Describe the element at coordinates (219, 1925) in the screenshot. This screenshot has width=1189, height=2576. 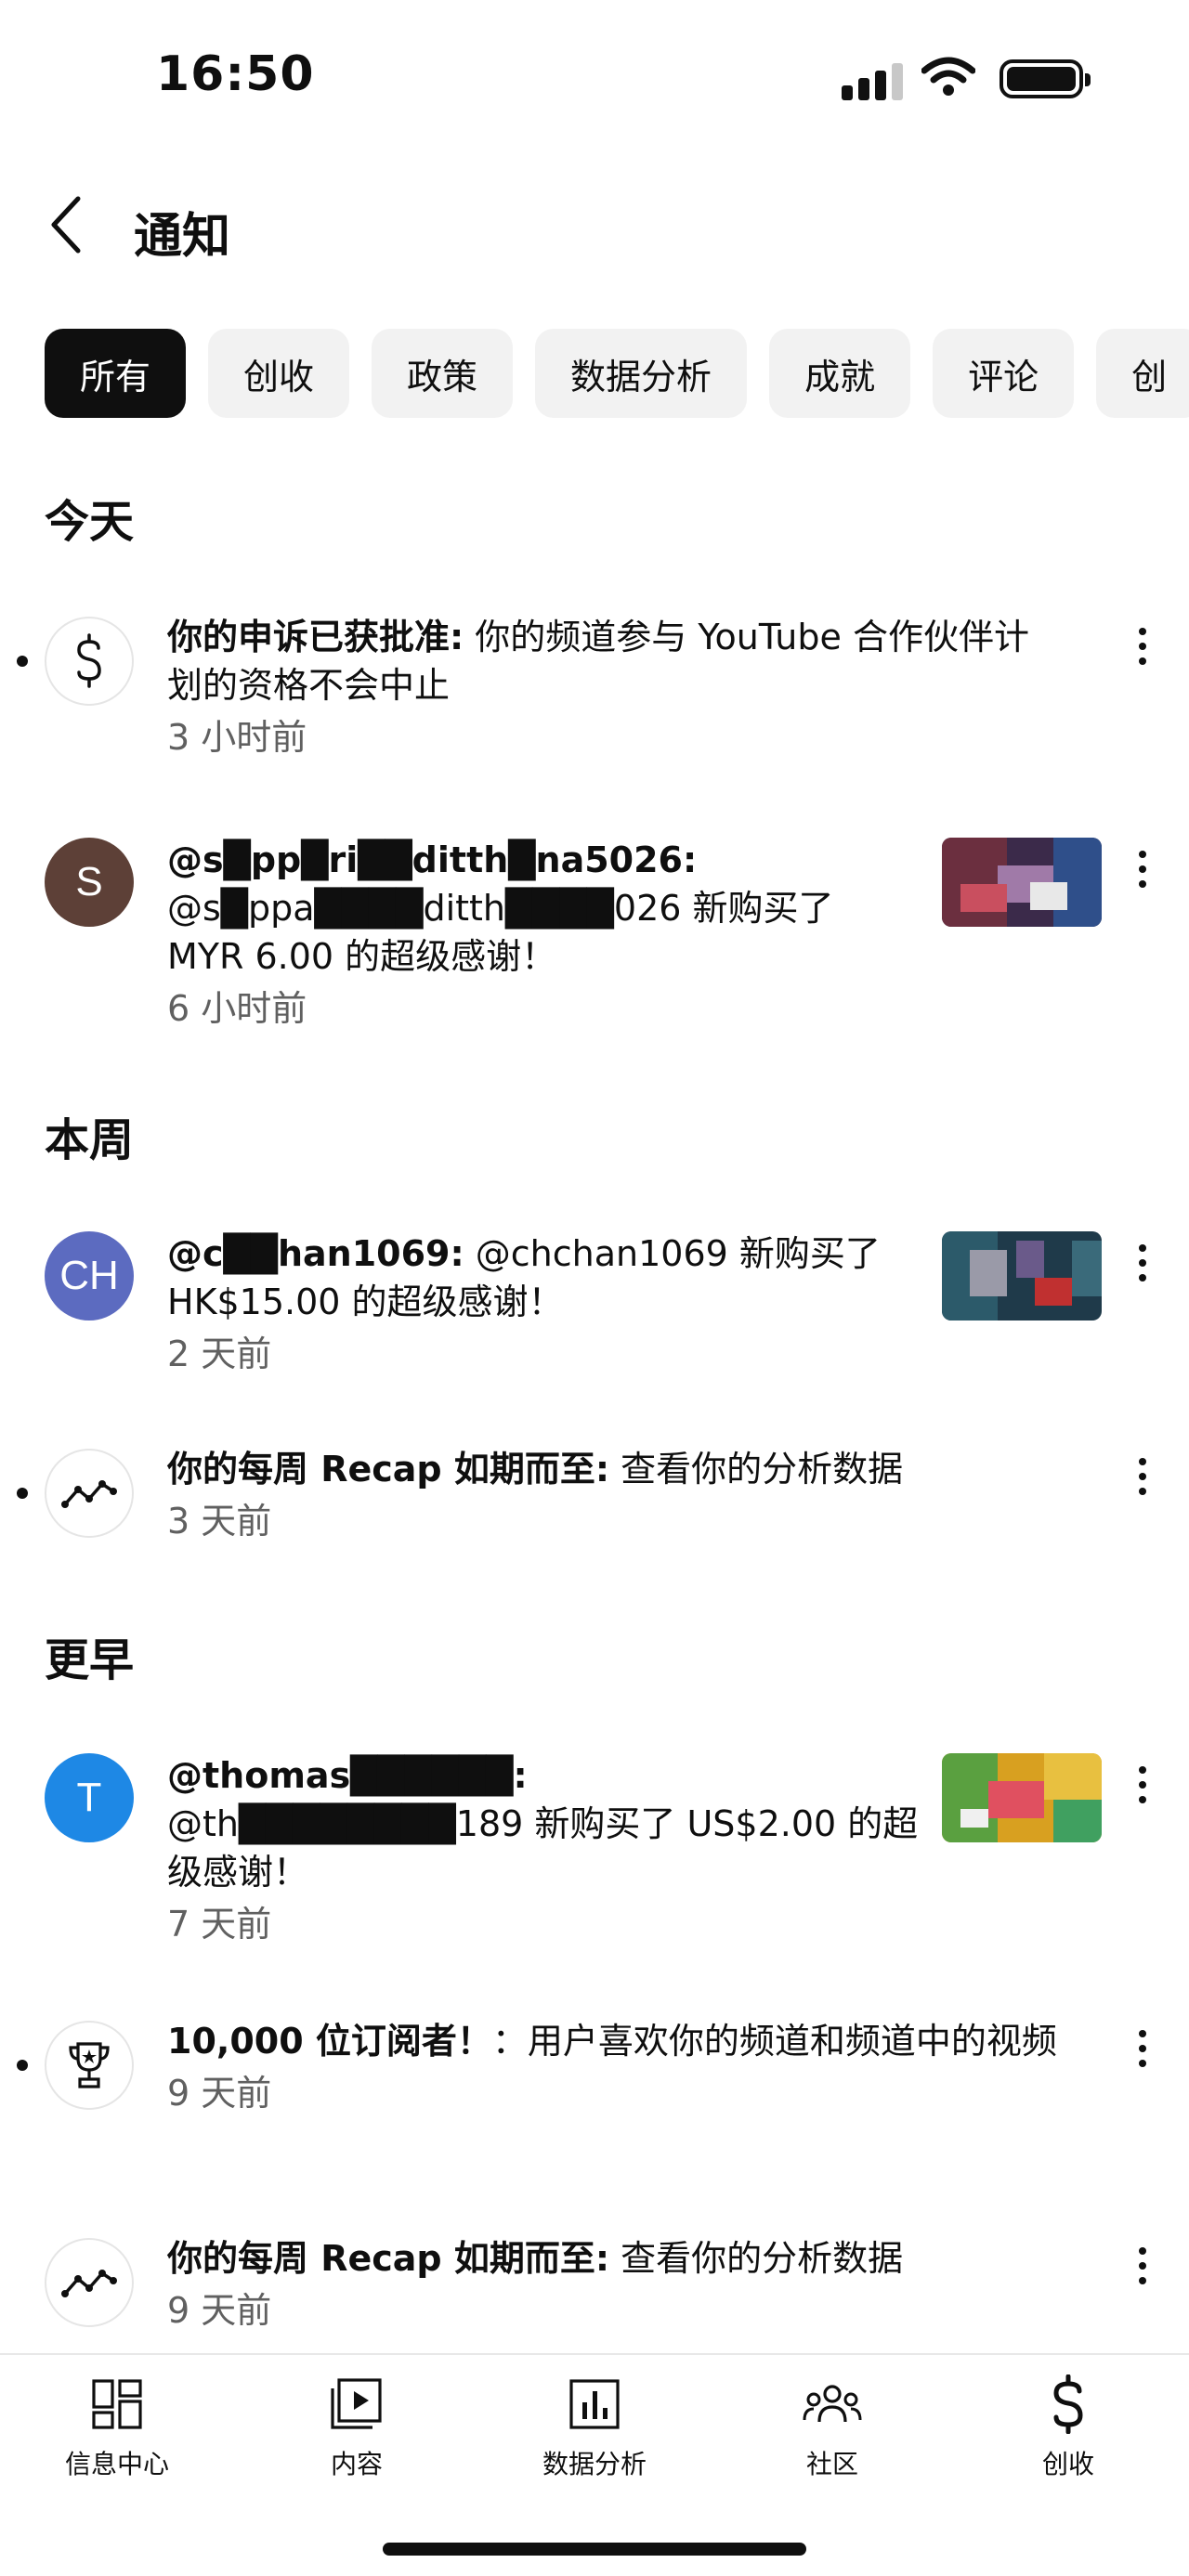
I see `notification-time: 7 天前` at that location.